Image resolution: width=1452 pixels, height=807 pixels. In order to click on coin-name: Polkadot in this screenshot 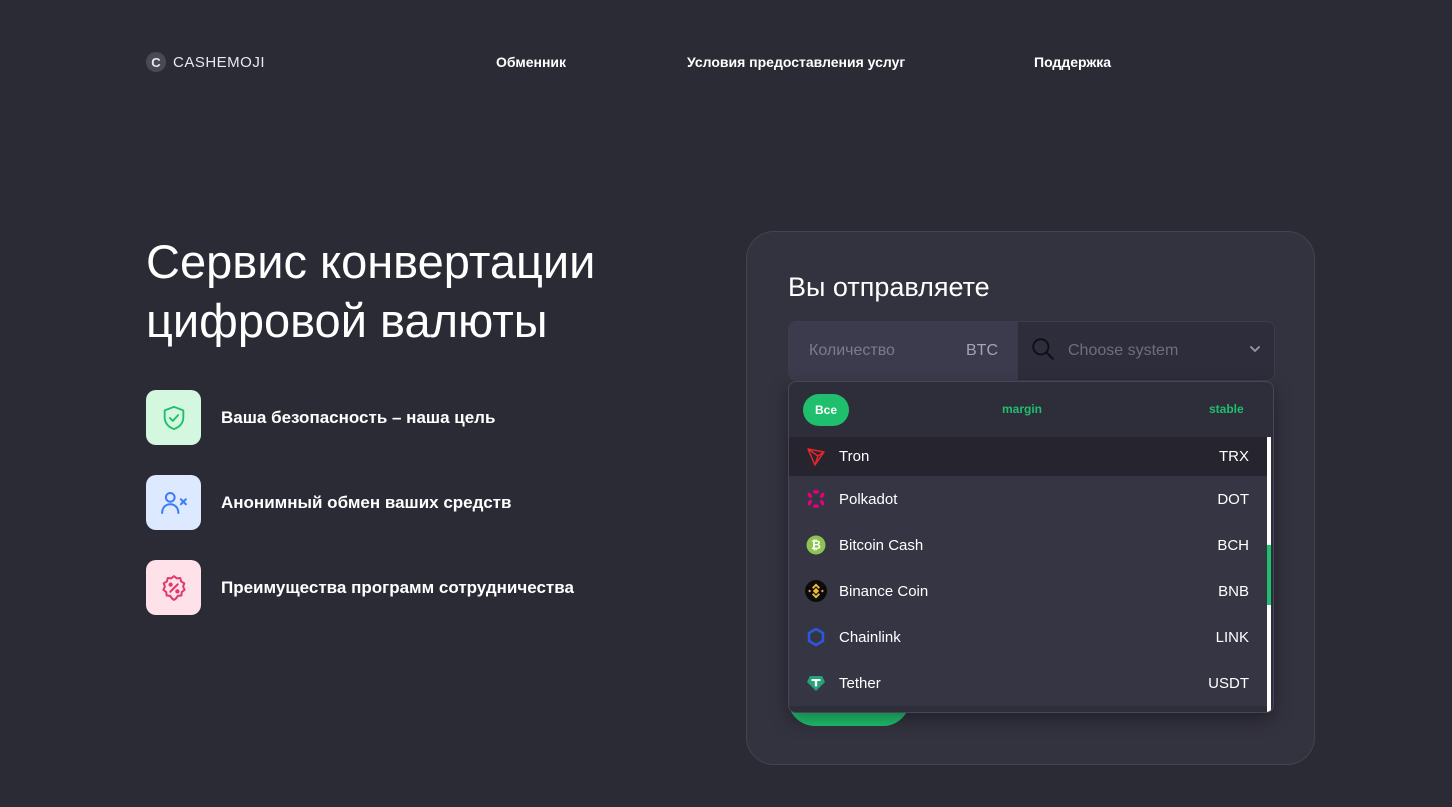, I will do `click(868, 499)`.